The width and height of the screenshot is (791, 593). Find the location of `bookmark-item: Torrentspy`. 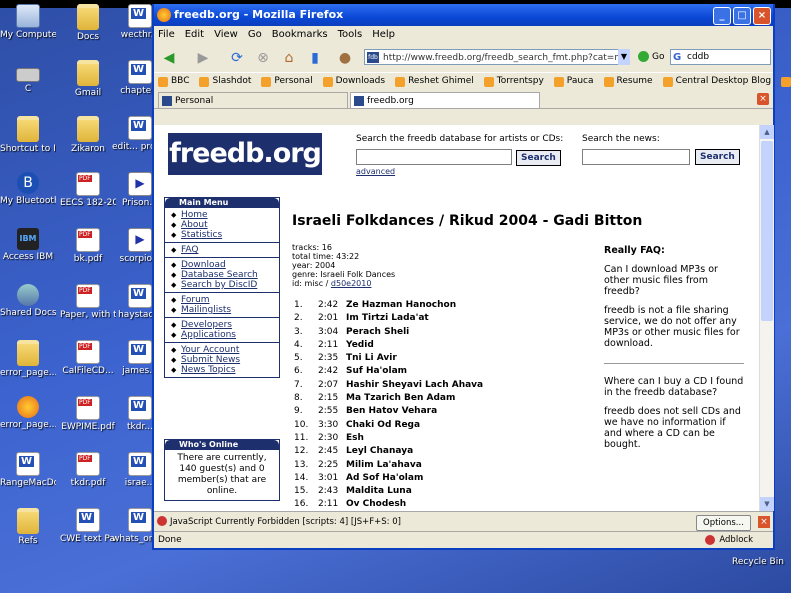

bookmark-item: Torrentspy is located at coordinates (513, 81).